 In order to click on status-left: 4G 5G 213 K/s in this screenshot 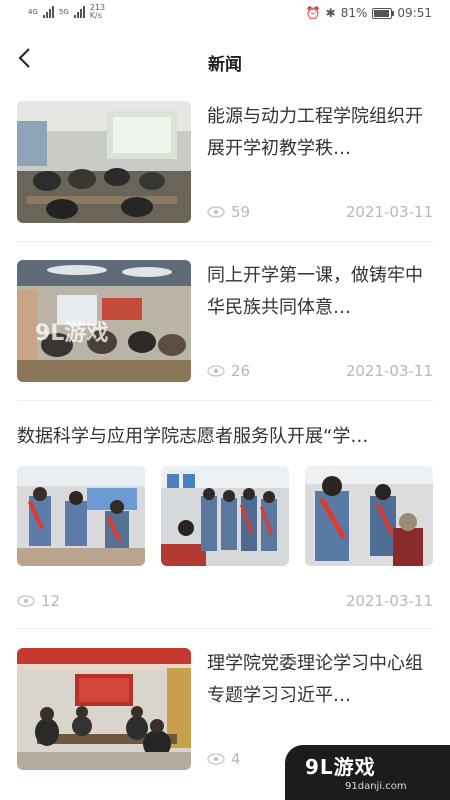, I will do `click(66, 12)`.